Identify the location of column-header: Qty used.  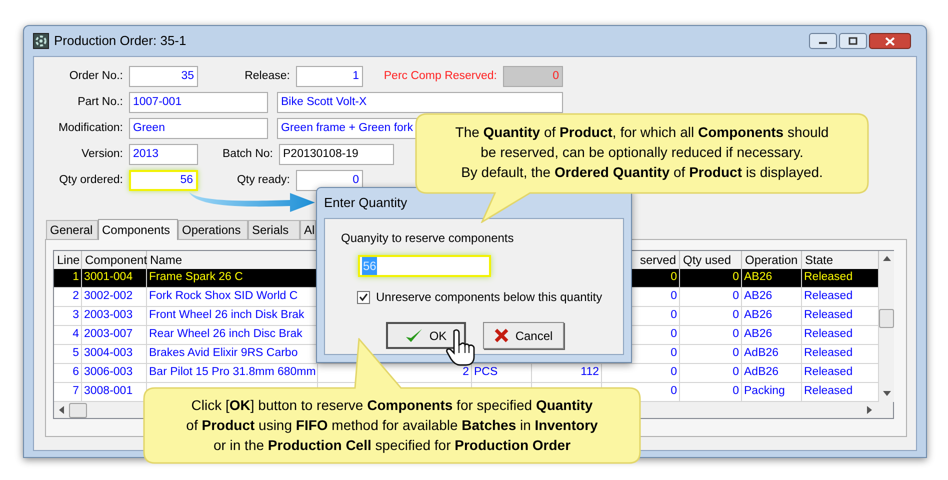
(711, 260).